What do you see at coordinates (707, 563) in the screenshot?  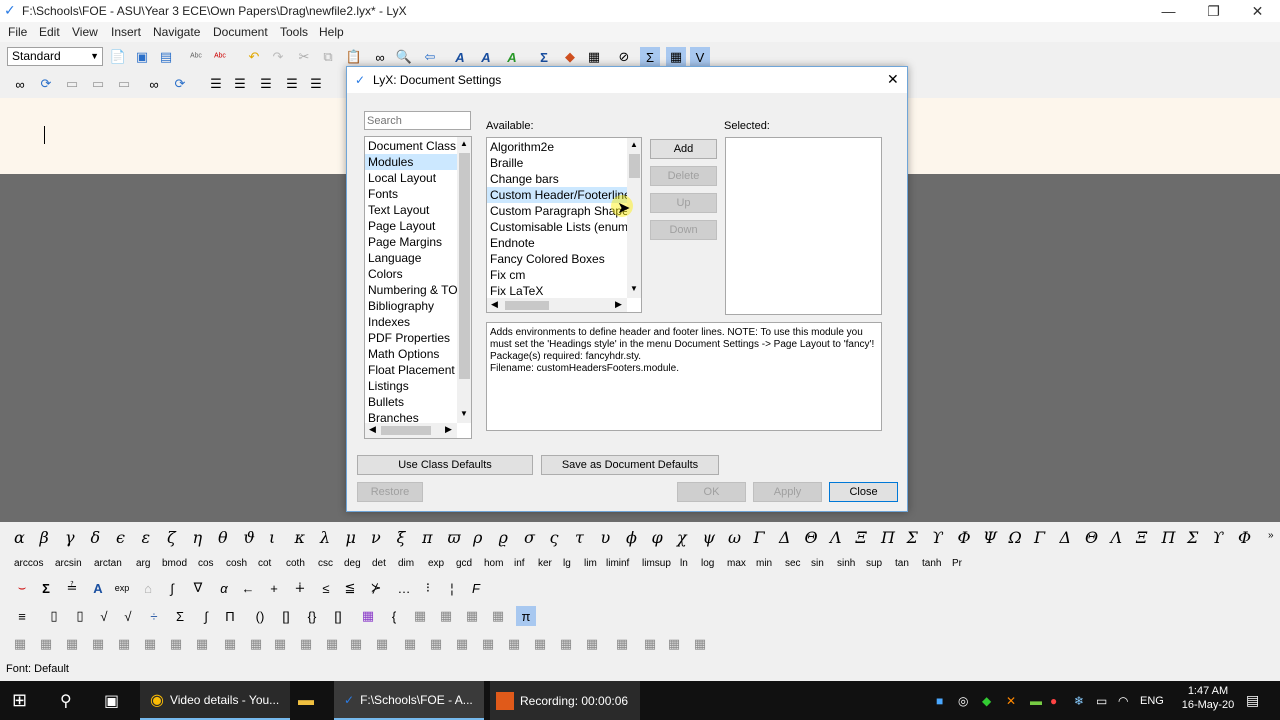 I see `math-function-button: log` at bounding box center [707, 563].